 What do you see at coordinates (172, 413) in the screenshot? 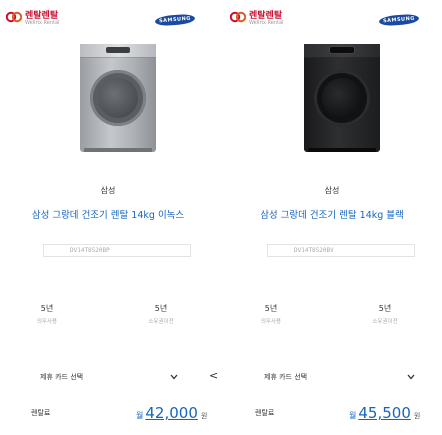
I see `price-value: 월 42,000 원` at bounding box center [172, 413].